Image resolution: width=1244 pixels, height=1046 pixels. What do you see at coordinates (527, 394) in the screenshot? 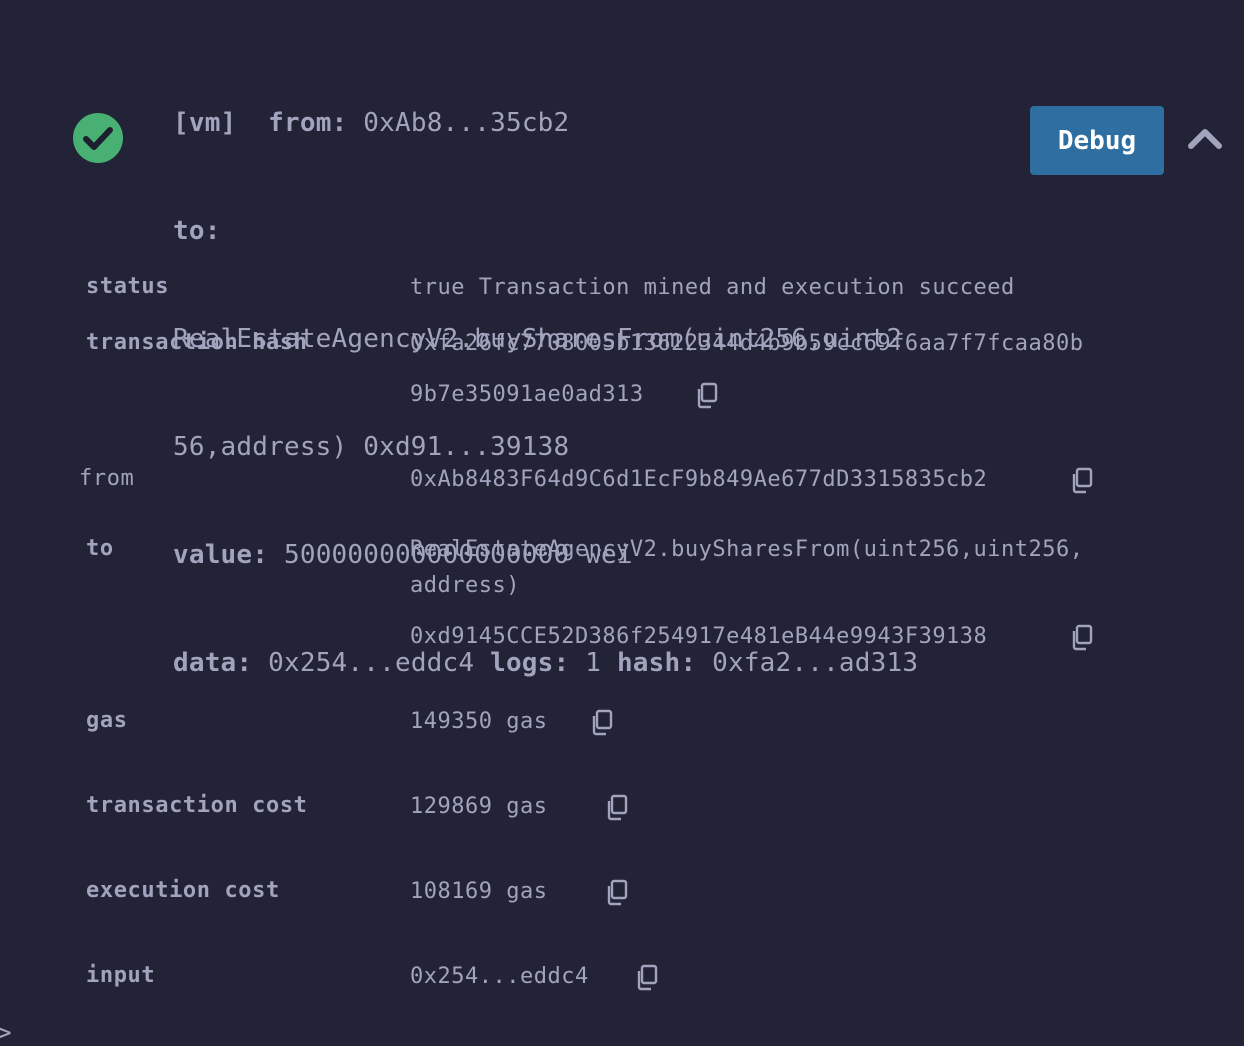
I see `transaction-hash-value-line2: 9b7e35091ae0ad313` at bounding box center [527, 394].